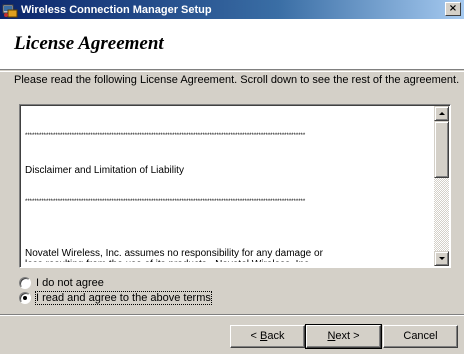  Describe the element at coordinates (232, 44) in the screenshot. I see `header-panel: License Agreement` at that location.